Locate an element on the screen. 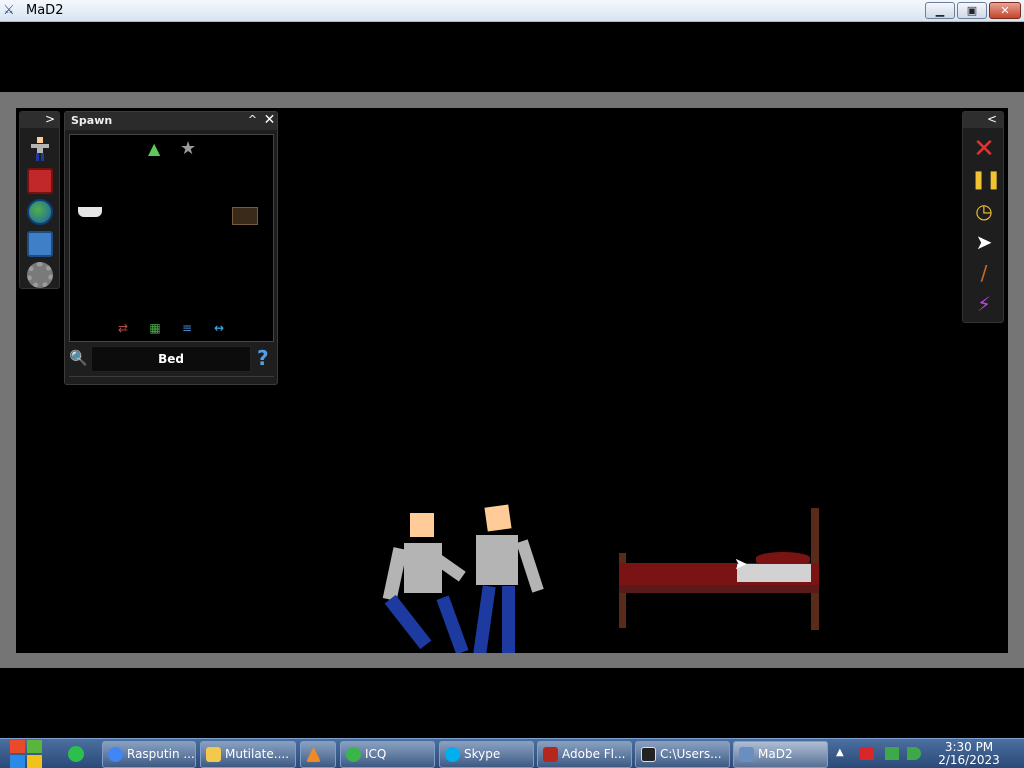 The height and width of the screenshot is (768, 1024). maximize-button: ▣ is located at coordinates (972, 10).